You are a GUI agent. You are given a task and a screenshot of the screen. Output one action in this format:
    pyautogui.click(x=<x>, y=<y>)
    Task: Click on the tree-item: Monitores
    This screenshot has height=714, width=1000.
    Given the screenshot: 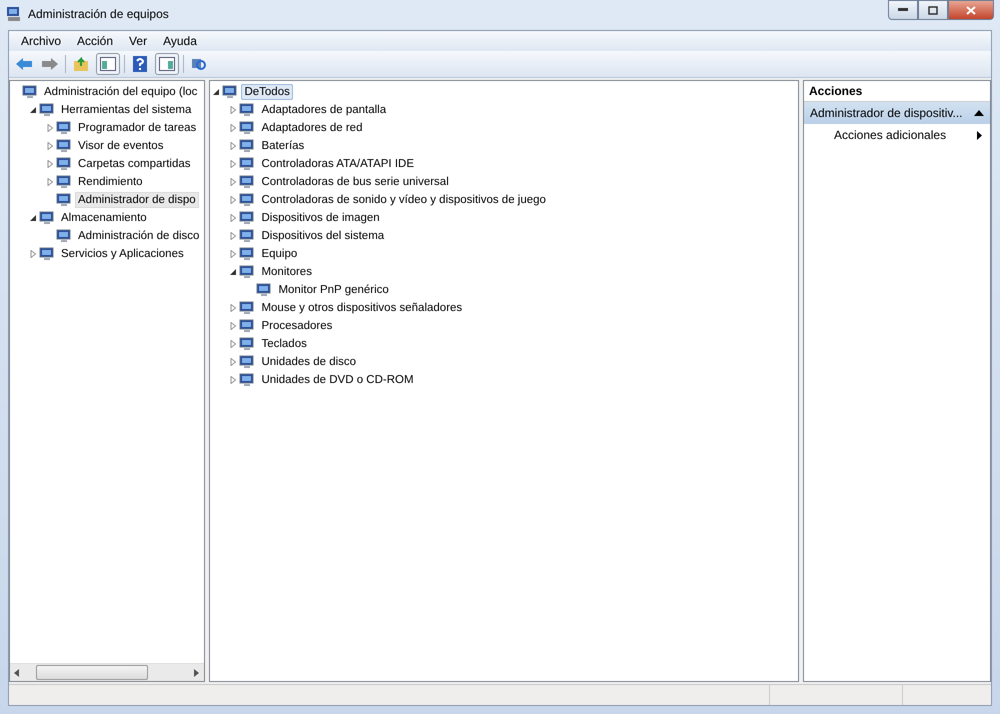 What is the action you would take?
    pyautogui.click(x=286, y=272)
    